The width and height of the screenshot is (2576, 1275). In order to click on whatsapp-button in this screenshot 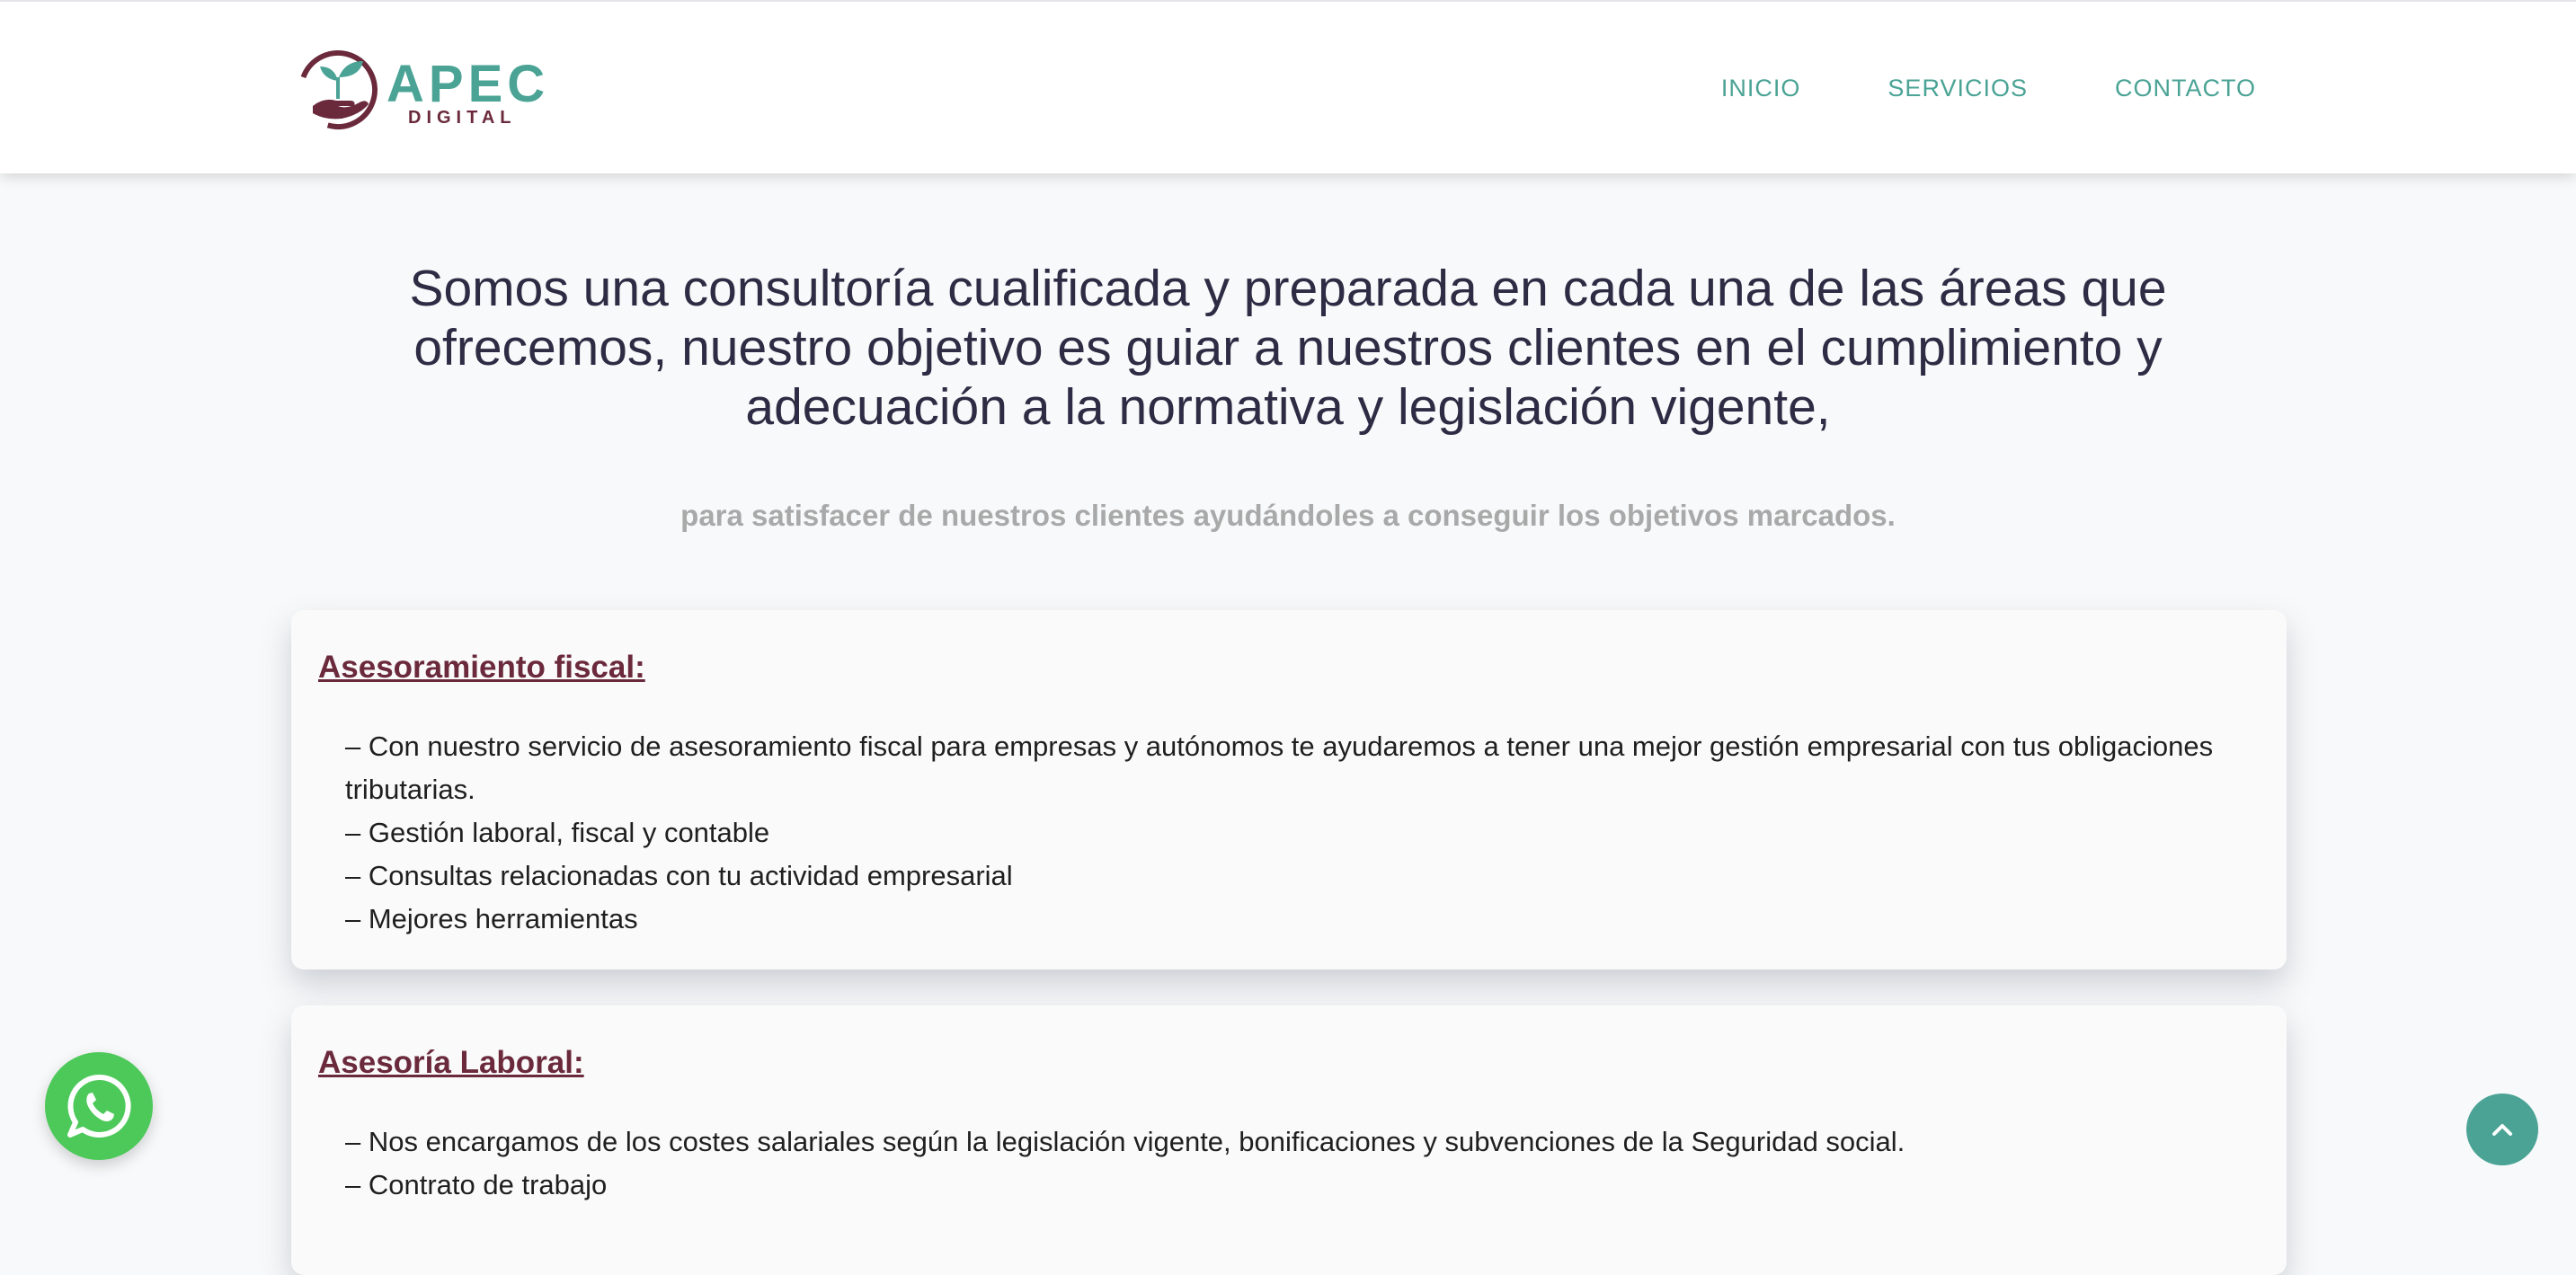, I will do `click(99, 1106)`.